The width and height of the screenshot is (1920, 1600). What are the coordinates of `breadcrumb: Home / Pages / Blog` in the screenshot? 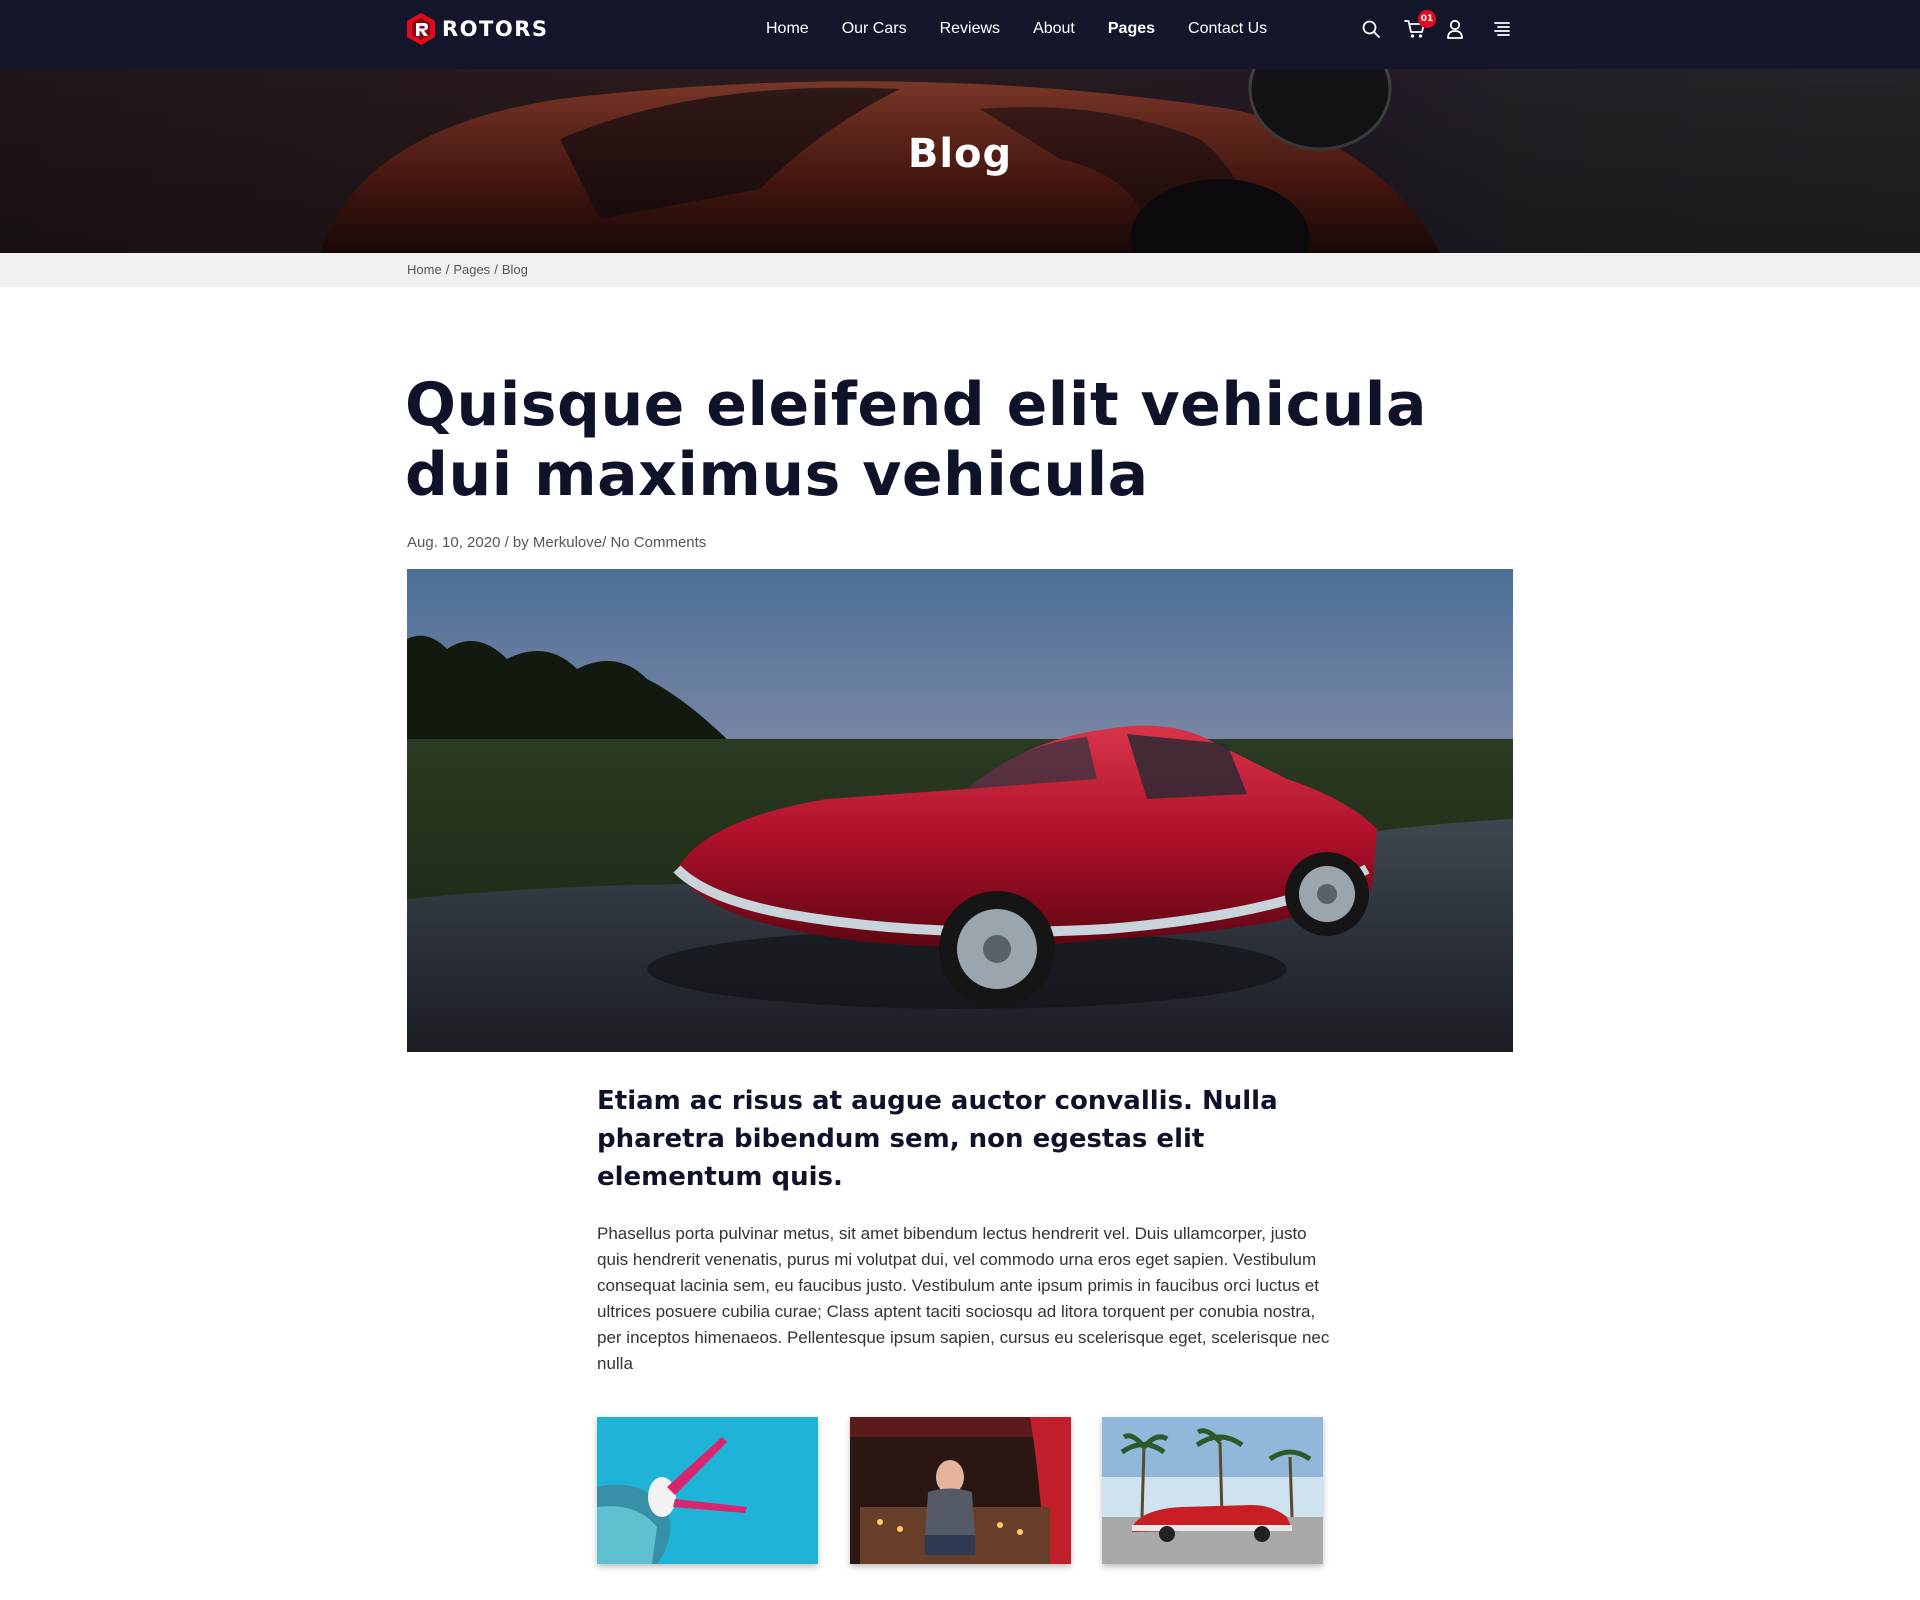 It's located at (467, 269).